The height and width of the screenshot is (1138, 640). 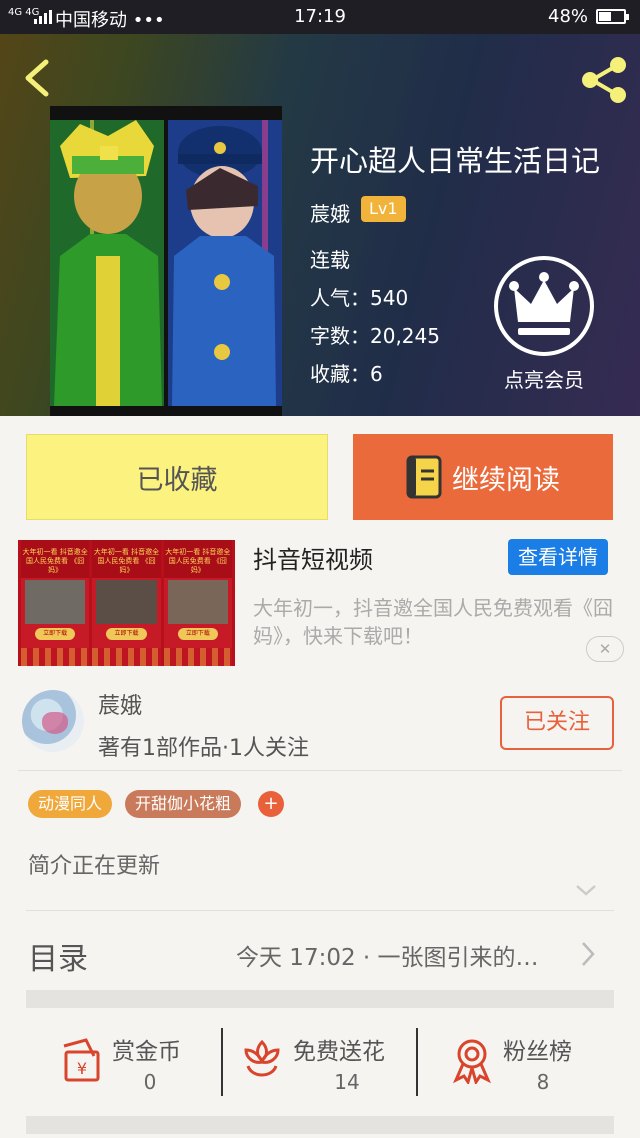 I want to click on fan-ranking-label: 粉丝榜, so click(x=537, y=1049).